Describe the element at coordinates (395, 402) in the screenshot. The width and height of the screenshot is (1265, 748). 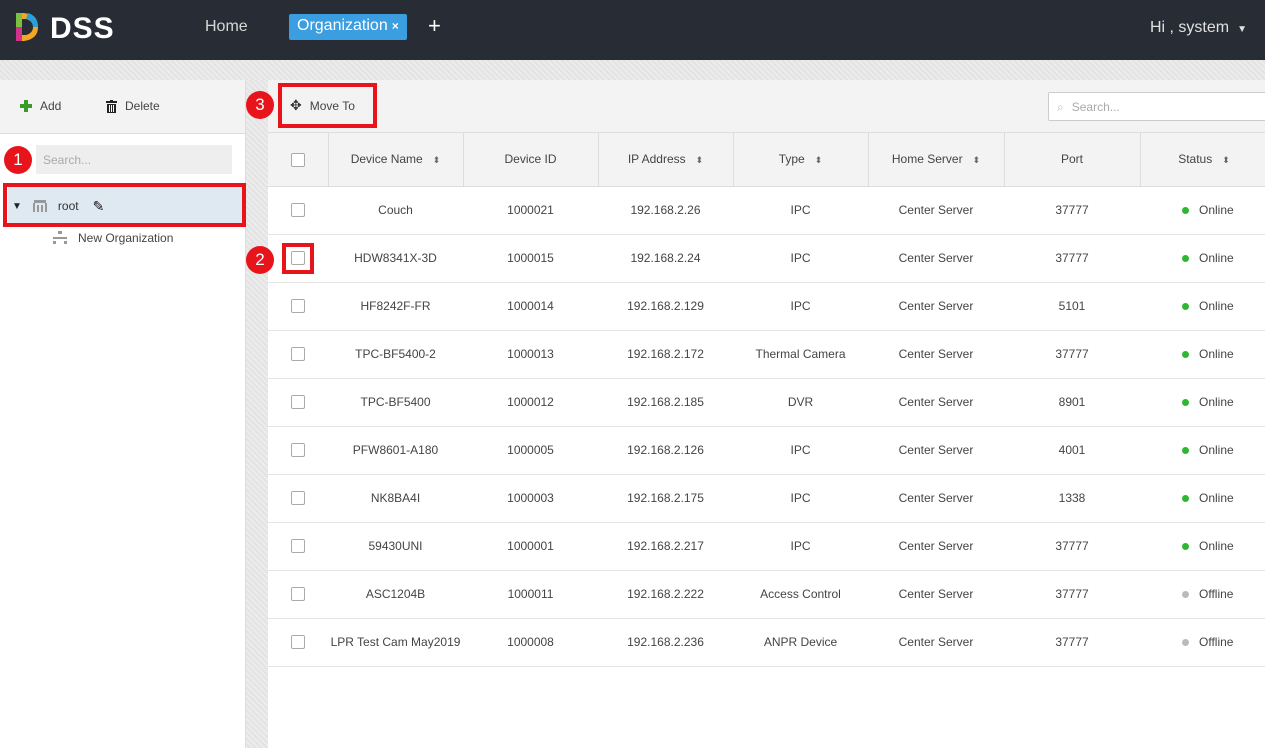
I see `cell-device-name: TPC-BF5400` at that location.